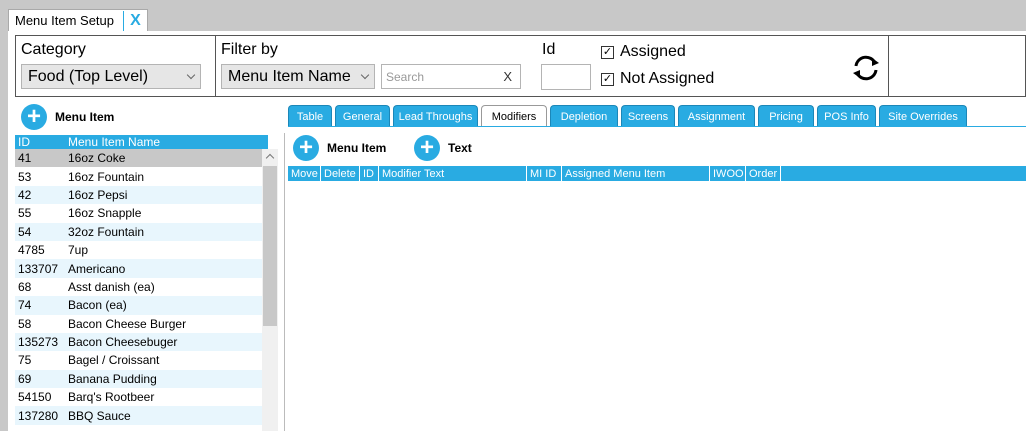 The width and height of the screenshot is (1026, 431). What do you see at coordinates (35, 397) in the screenshot?
I see `item-id: 54150` at bounding box center [35, 397].